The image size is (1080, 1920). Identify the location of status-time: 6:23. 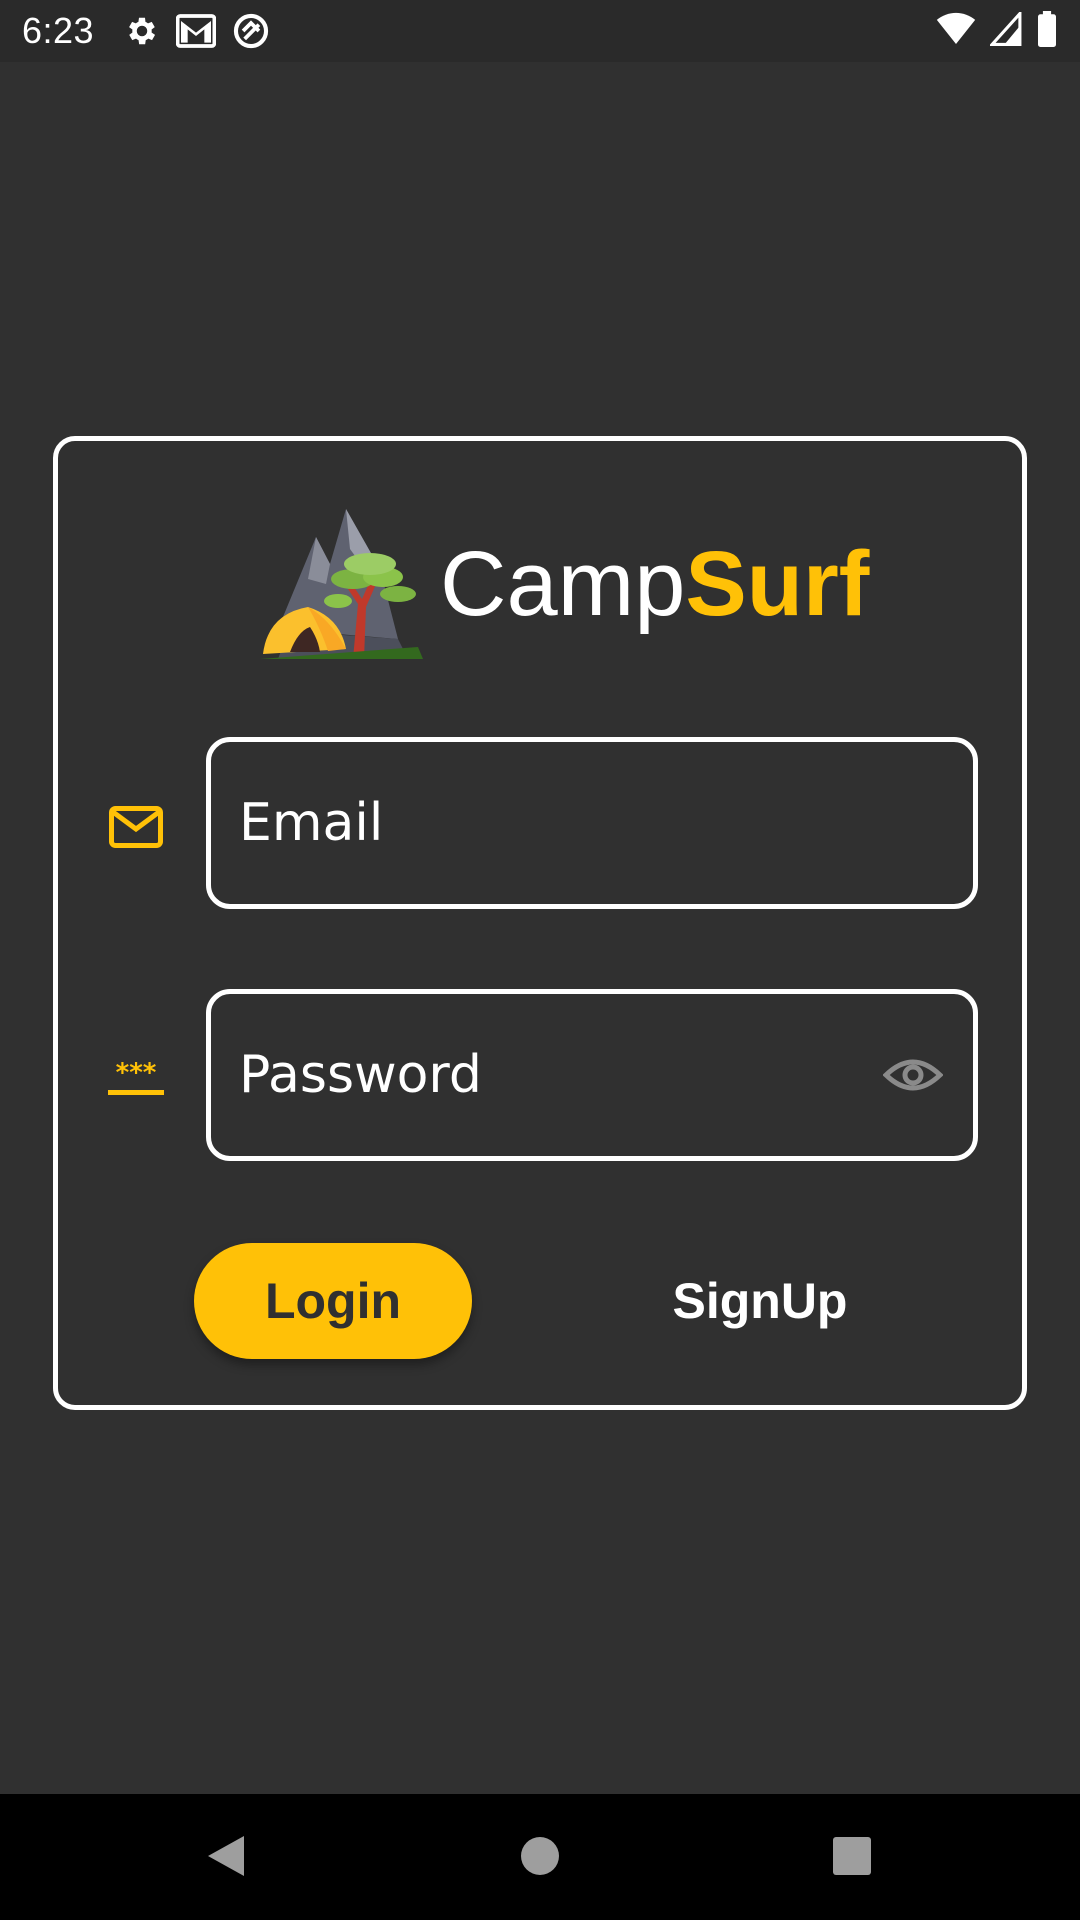
(58, 30).